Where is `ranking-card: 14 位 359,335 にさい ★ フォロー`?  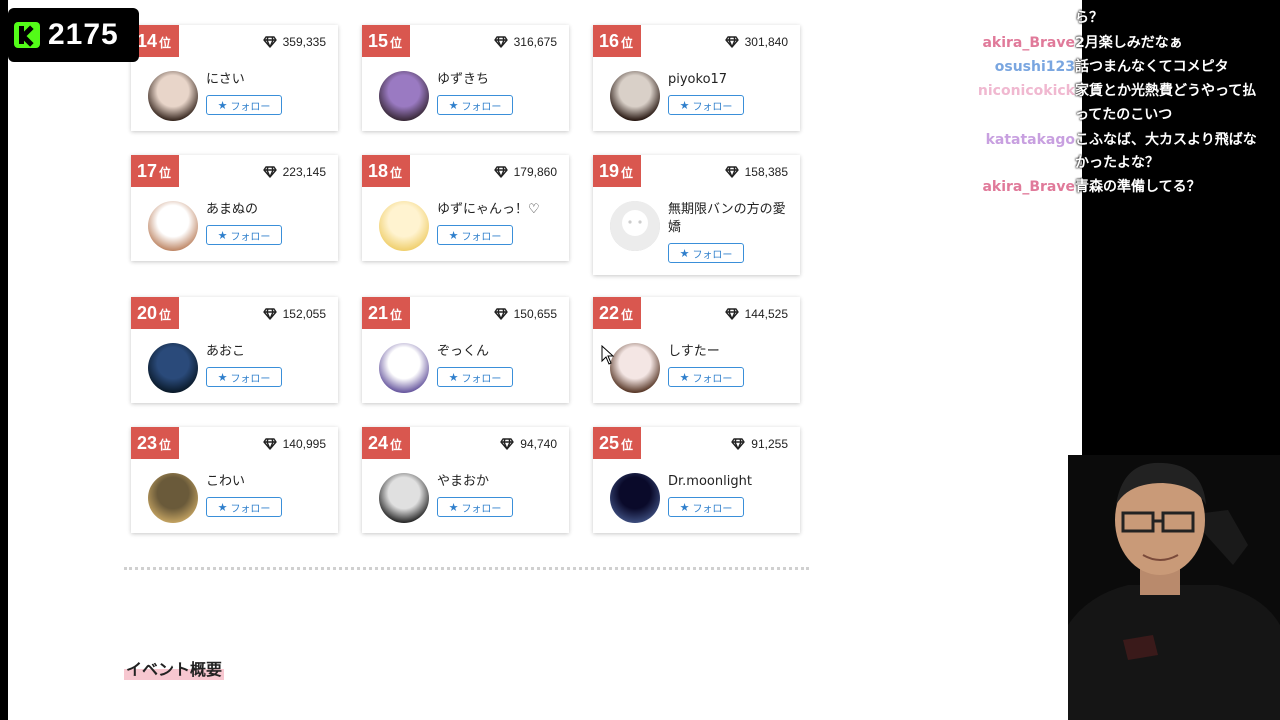 ranking-card: 14 位 359,335 にさい ★ フォロー is located at coordinates (234, 78).